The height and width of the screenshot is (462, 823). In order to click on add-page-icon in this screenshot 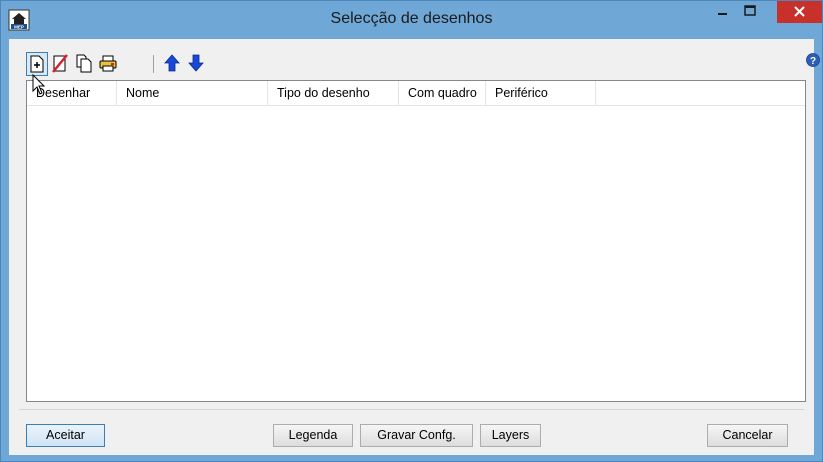, I will do `click(37, 64)`.